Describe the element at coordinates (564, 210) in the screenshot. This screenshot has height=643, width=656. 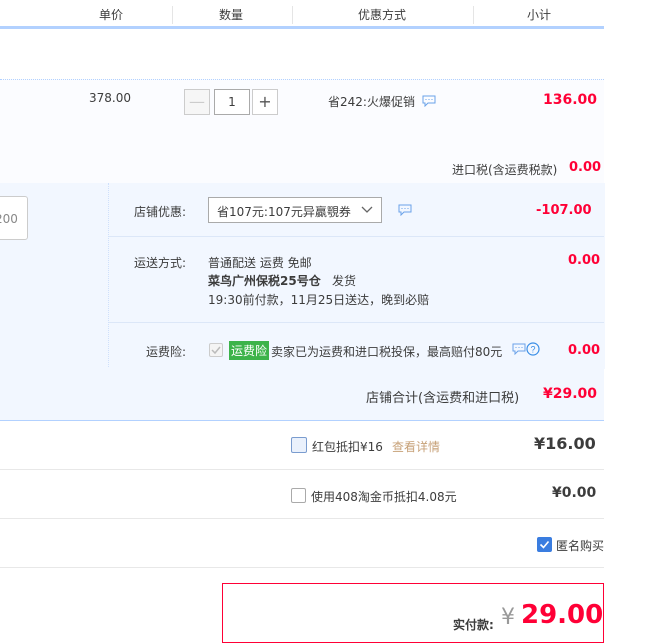
I see `store-coupon-value: -107.00` at that location.